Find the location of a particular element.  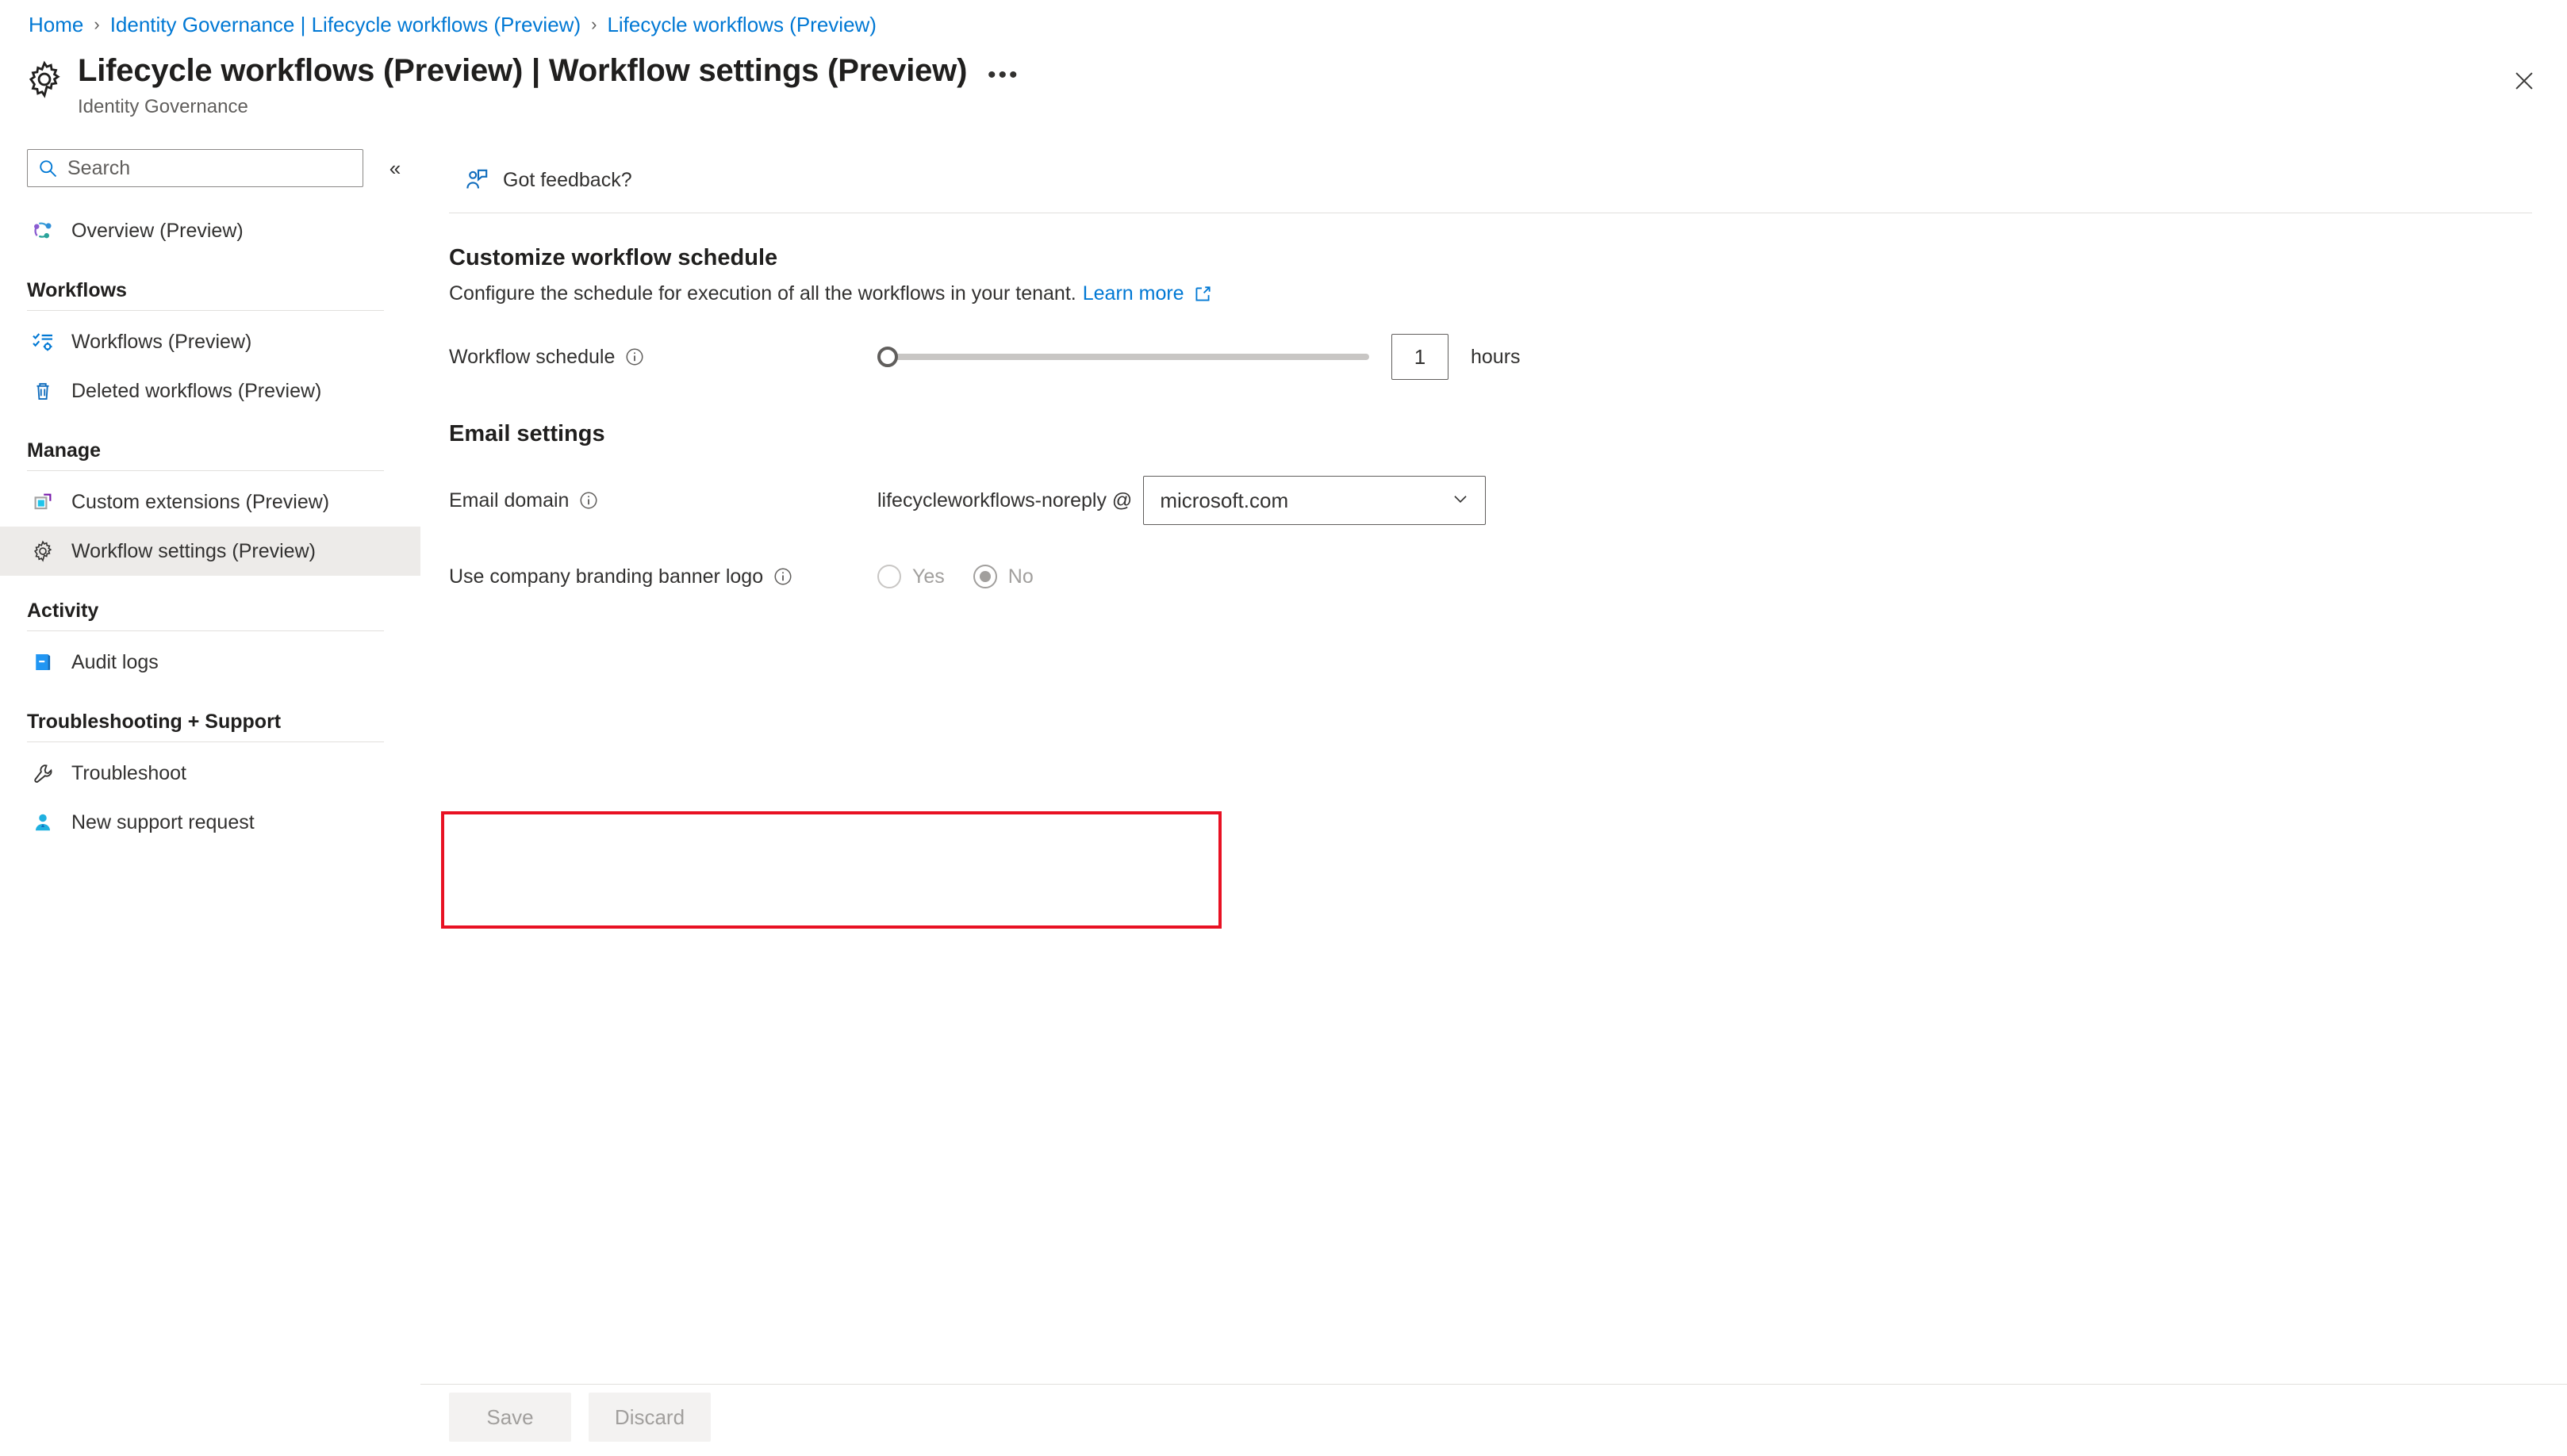

email-domain-label: Email domain is located at coordinates (663, 500).